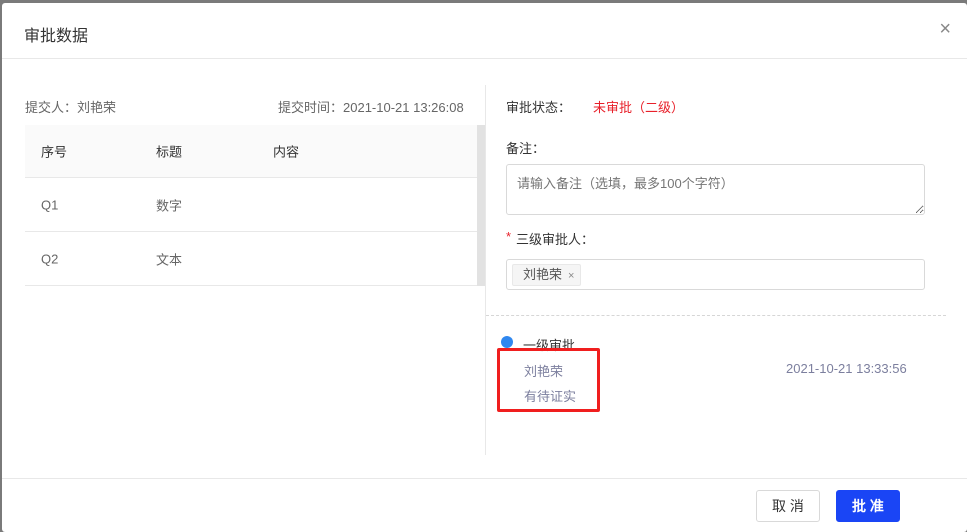  What do you see at coordinates (716, 315) in the screenshot?
I see `section-divider` at bounding box center [716, 315].